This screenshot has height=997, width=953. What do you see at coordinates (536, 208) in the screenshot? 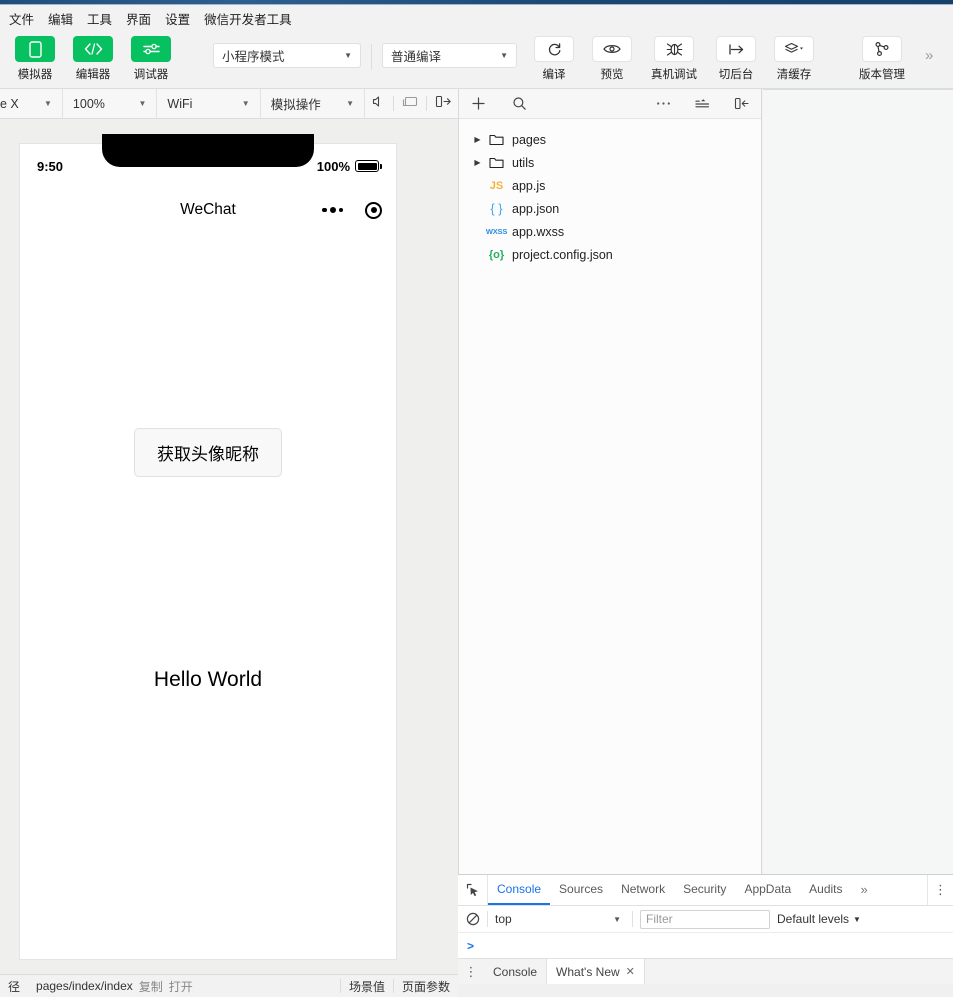
I see `file-tree-item-label: app.json` at bounding box center [536, 208].